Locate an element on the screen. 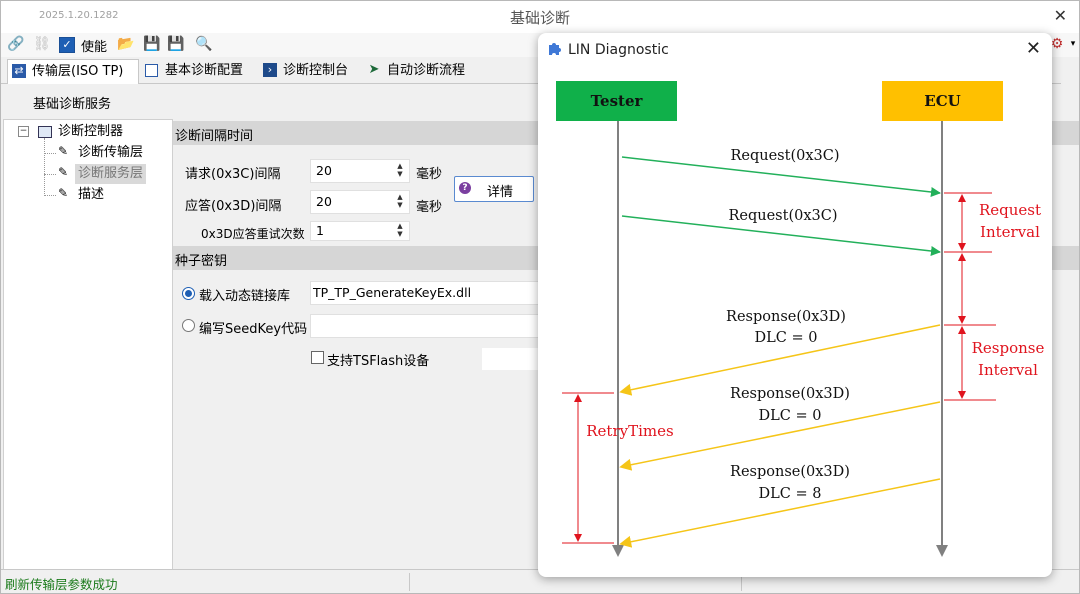  details-button-label: 详情 is located at coordinates (500, 192).